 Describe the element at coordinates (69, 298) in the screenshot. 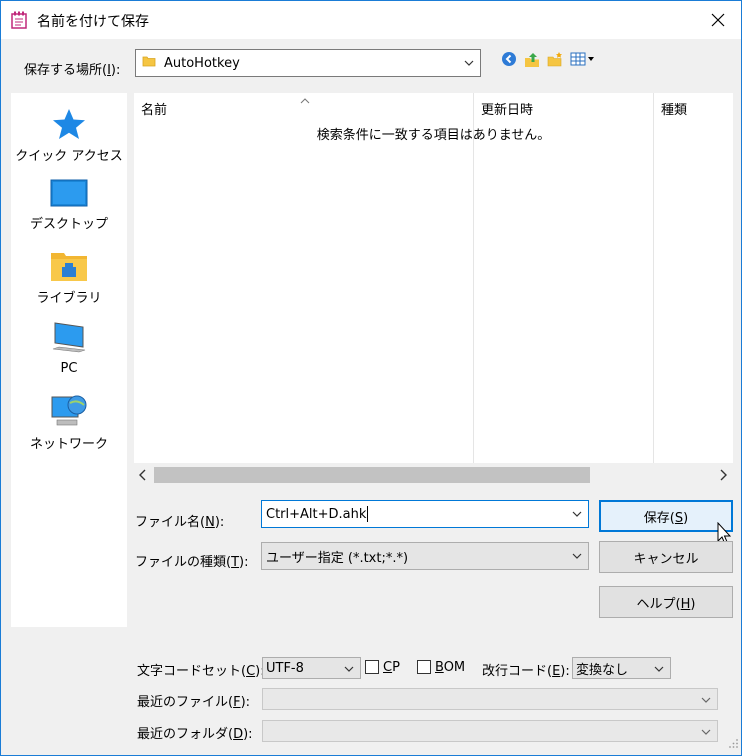

I see `place-label: ライブラリ` at that location.